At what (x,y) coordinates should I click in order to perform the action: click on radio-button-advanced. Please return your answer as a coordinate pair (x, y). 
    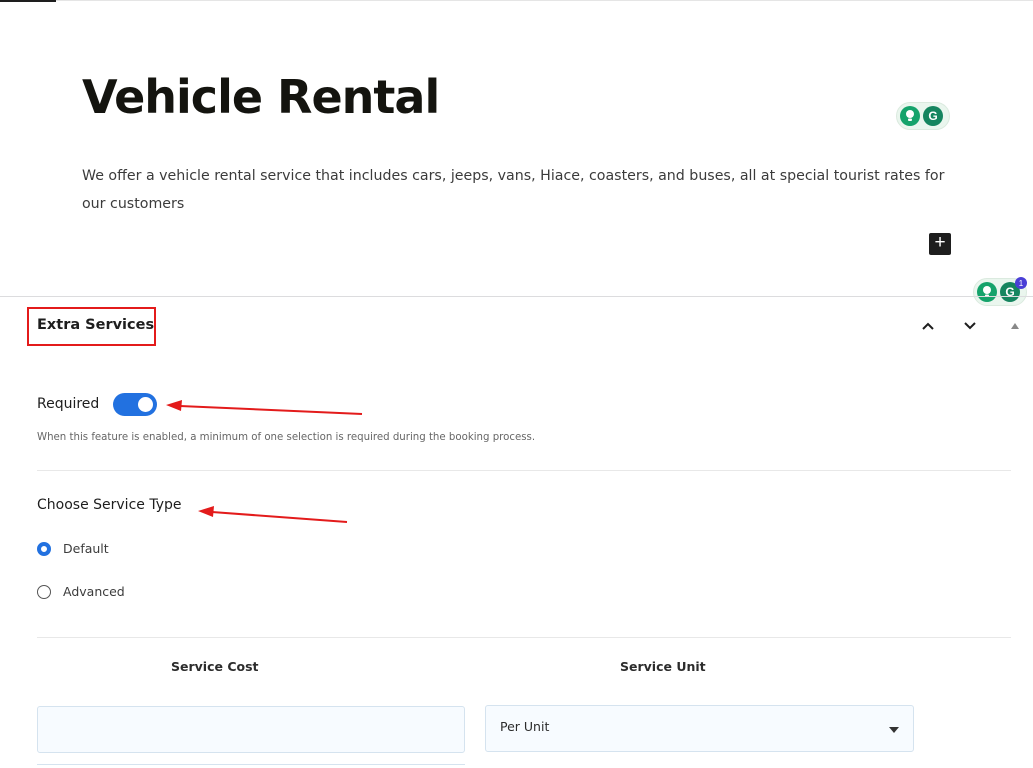
    Looking at the image, I should click on (44, 591).